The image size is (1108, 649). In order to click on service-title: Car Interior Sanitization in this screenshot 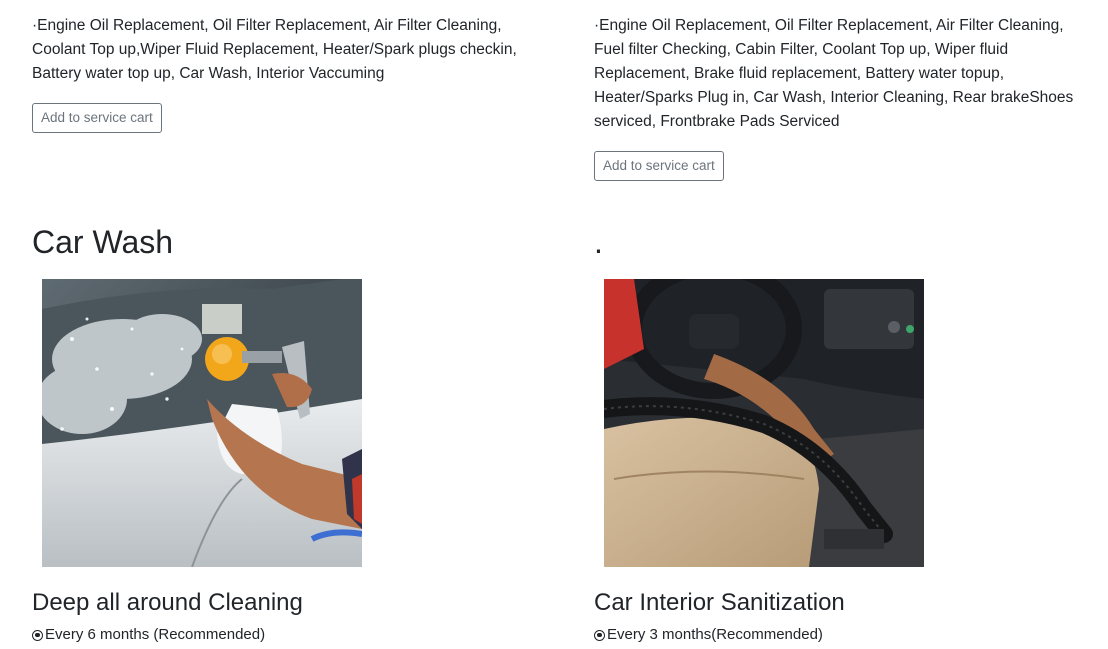, I will do `click(719, 602)`.